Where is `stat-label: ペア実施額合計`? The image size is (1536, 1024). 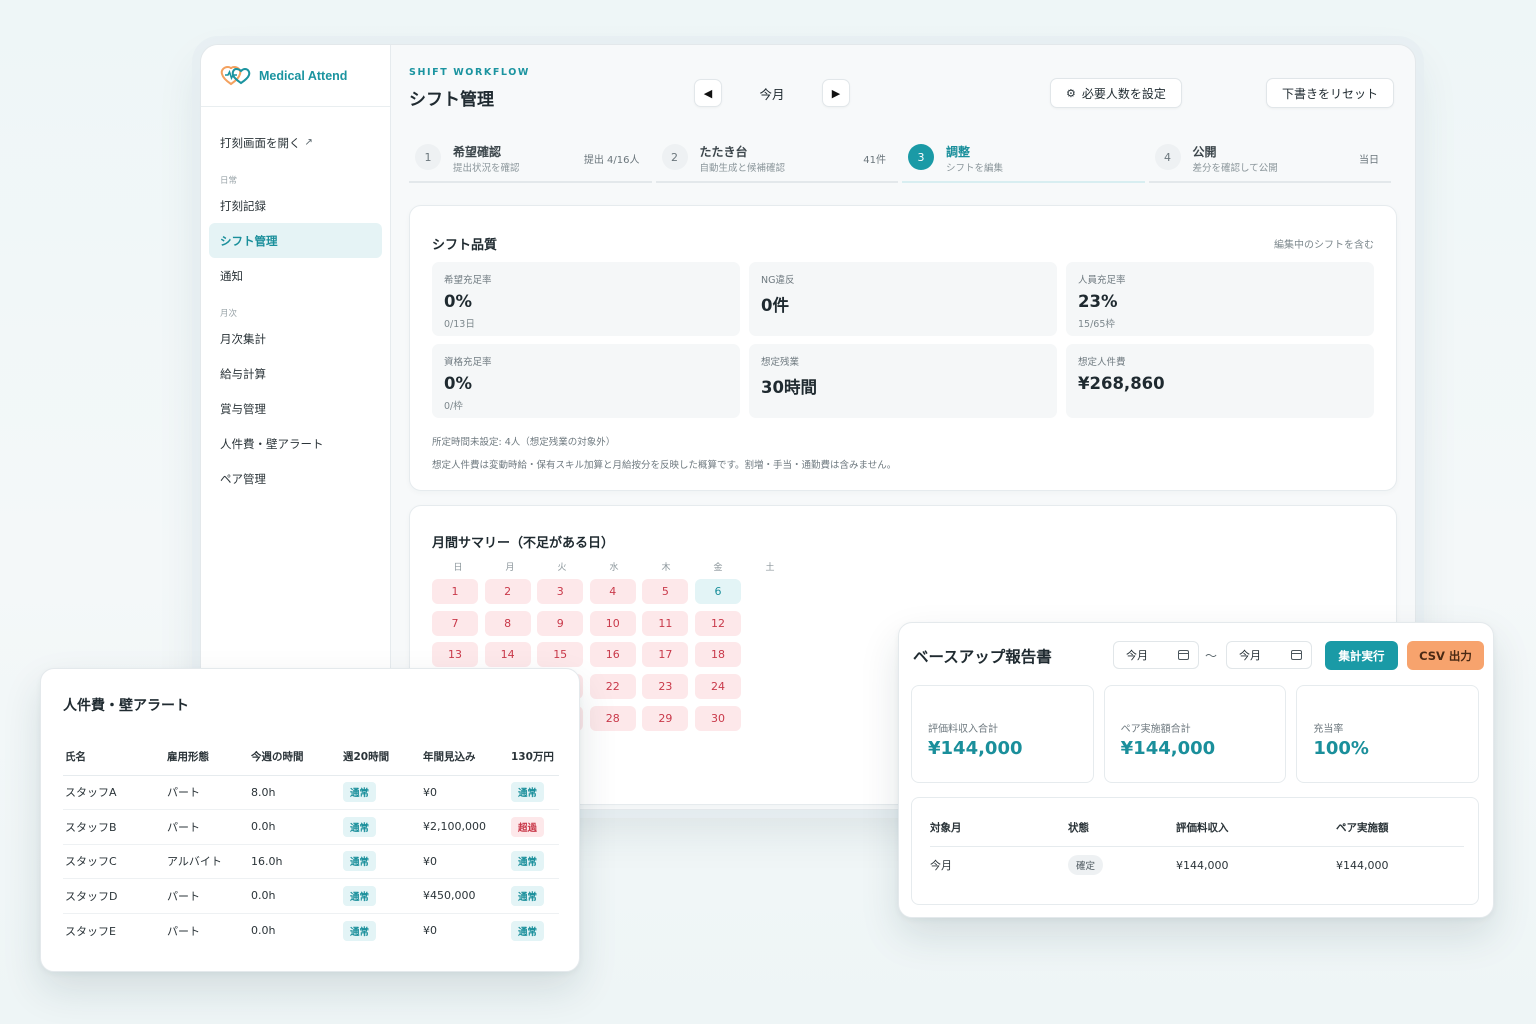 stat-label: ペア実施額合計 is located at coordinates (1155, 729).